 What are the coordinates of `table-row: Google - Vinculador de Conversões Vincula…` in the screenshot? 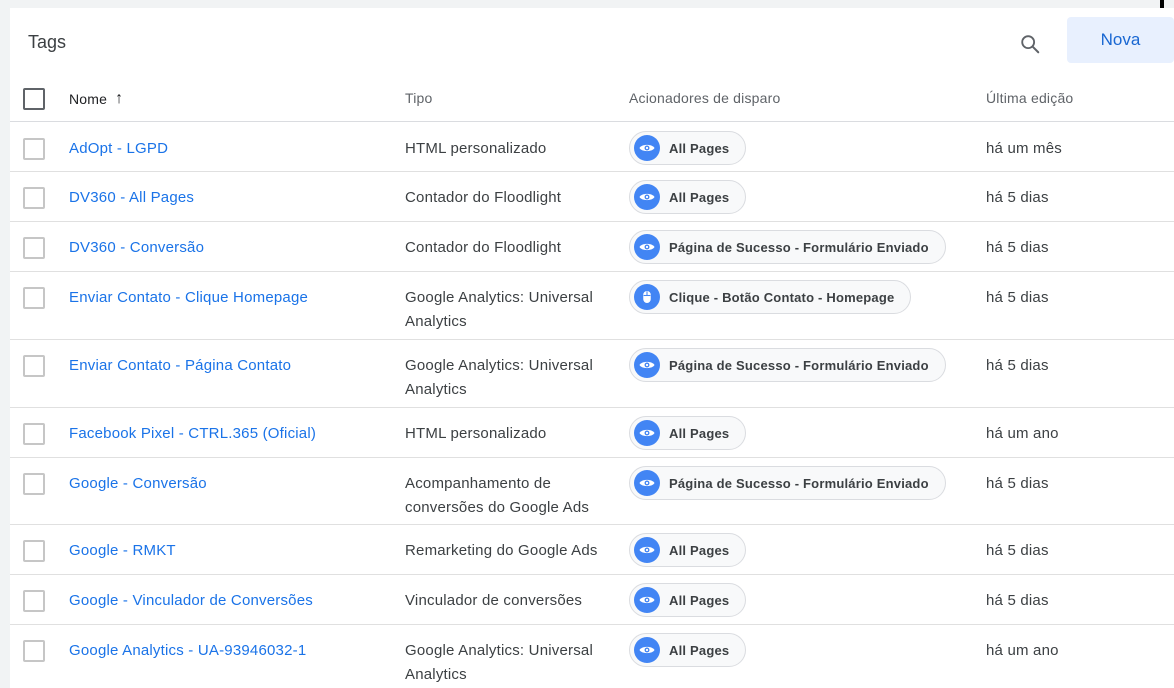 It's located at (592, 600).